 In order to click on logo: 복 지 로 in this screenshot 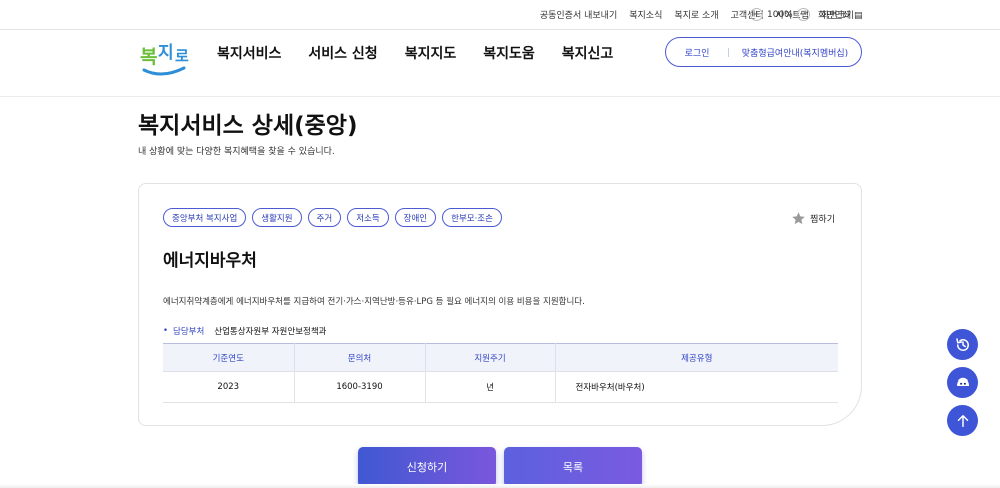, I will do `click(165, 57)`.